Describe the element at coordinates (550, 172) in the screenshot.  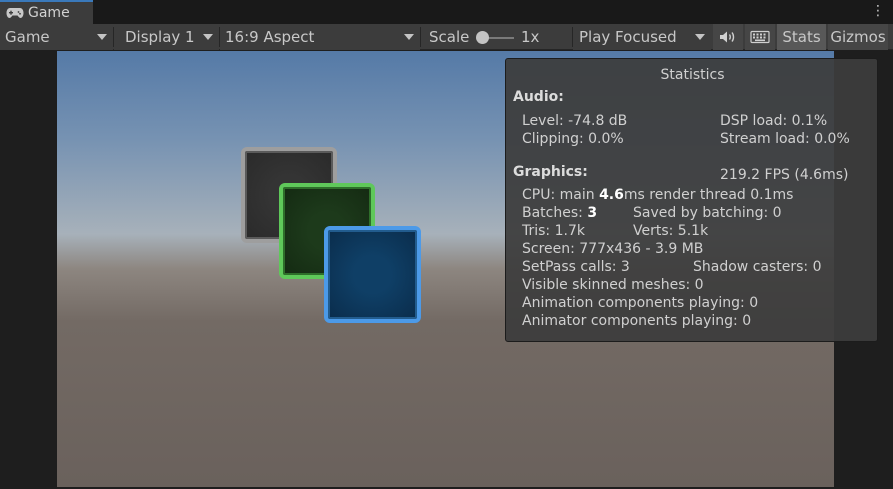
I see `graphics-header: Graphics:` at that location.